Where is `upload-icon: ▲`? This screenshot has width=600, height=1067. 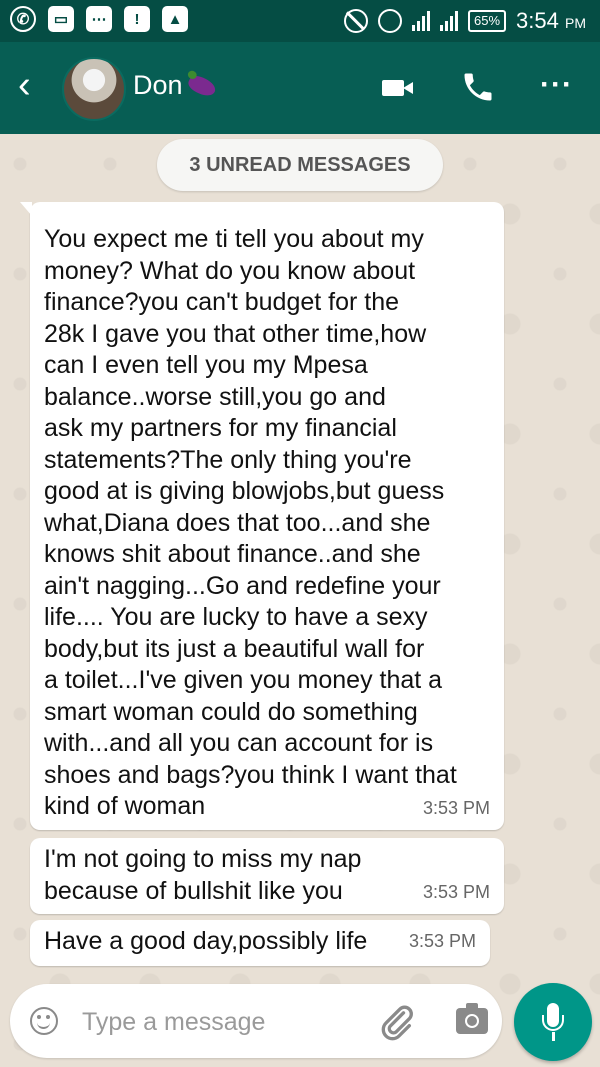
upload-icon: ▲ is located at coordinates (175, 19).